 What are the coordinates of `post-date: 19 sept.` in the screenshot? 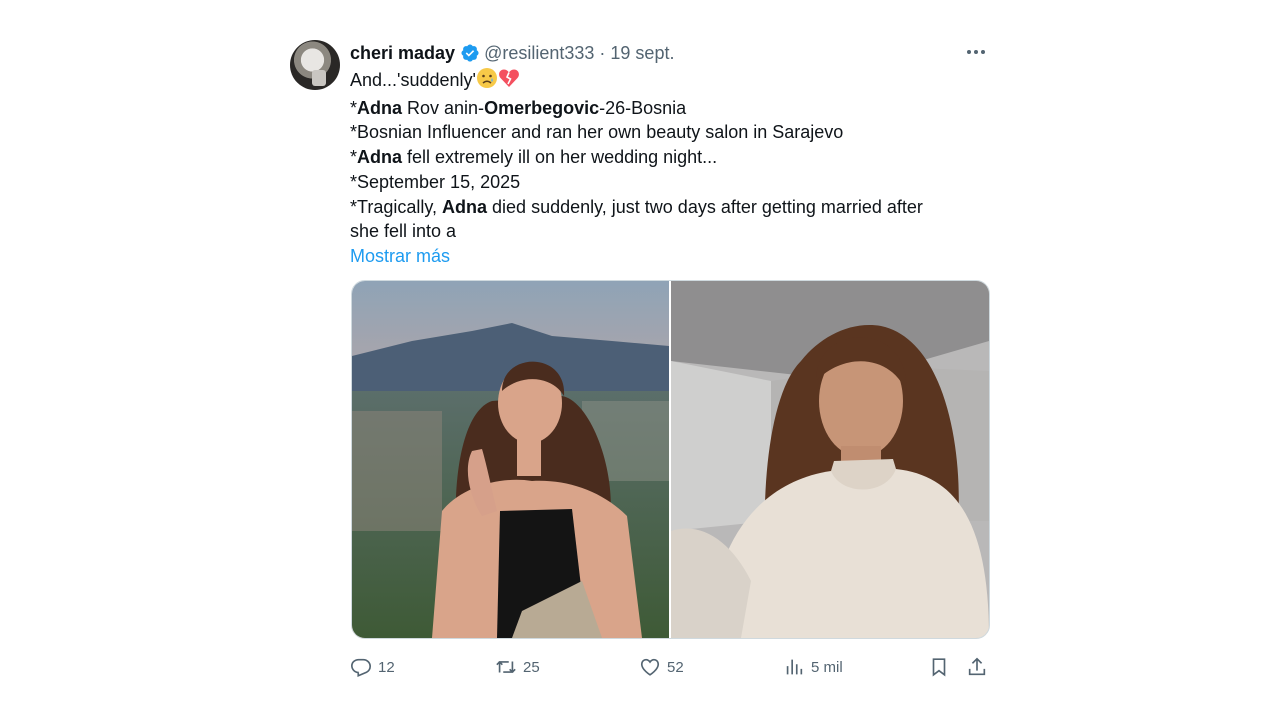 It's located at (642, 53).